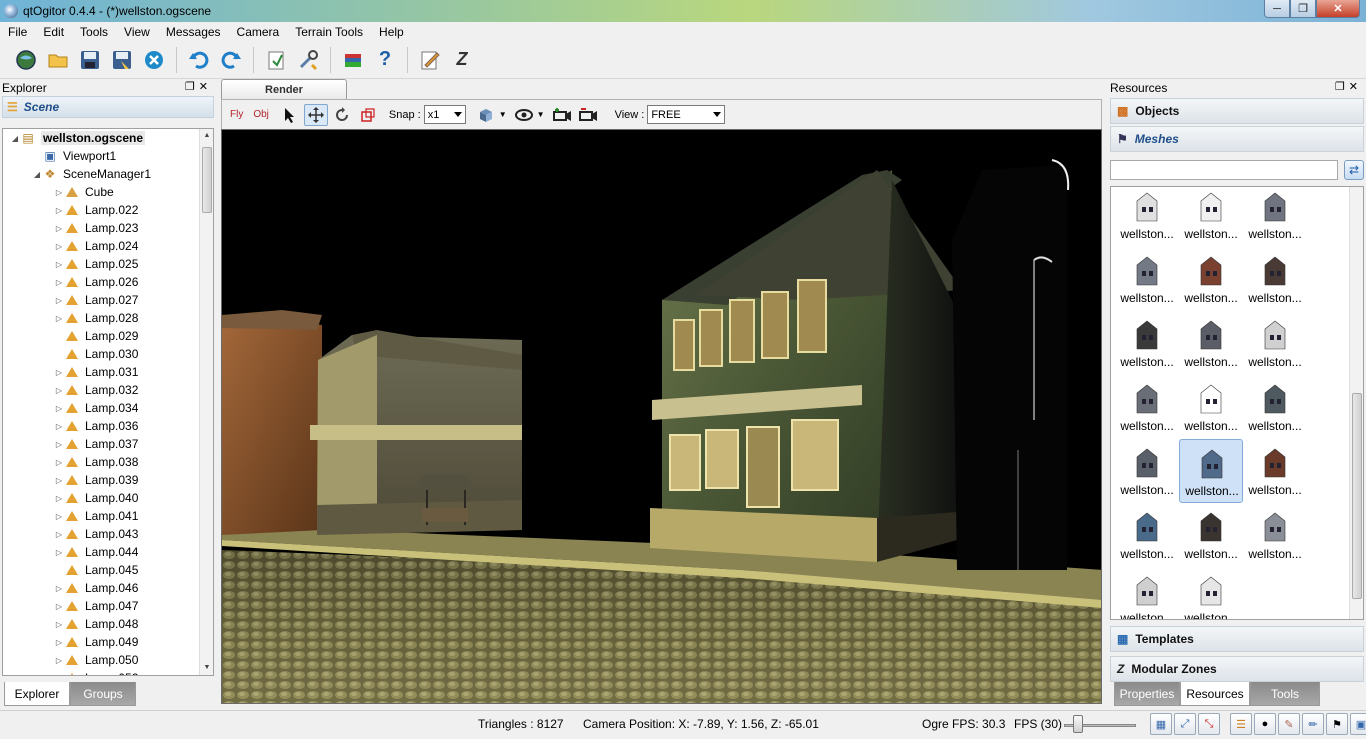 This screenshot has width=1366, height=739. I want to click on tree-item: ▷ Cube, so click(108, 192).